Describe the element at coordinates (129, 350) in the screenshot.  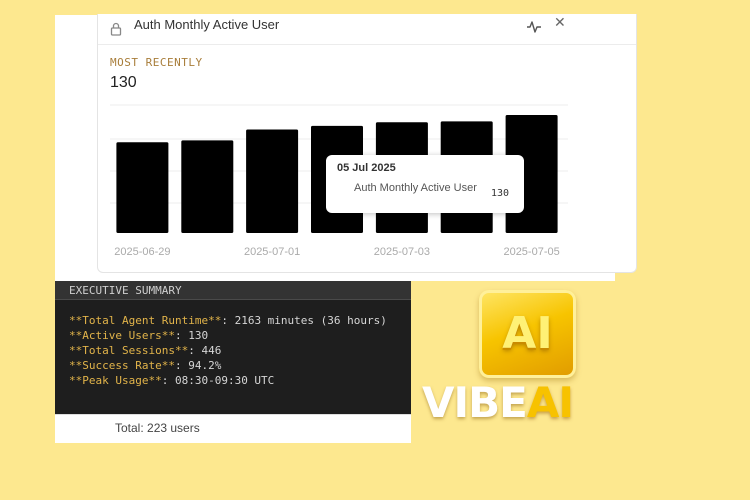
I see `summary-key: **Total Sessions**` at that location.